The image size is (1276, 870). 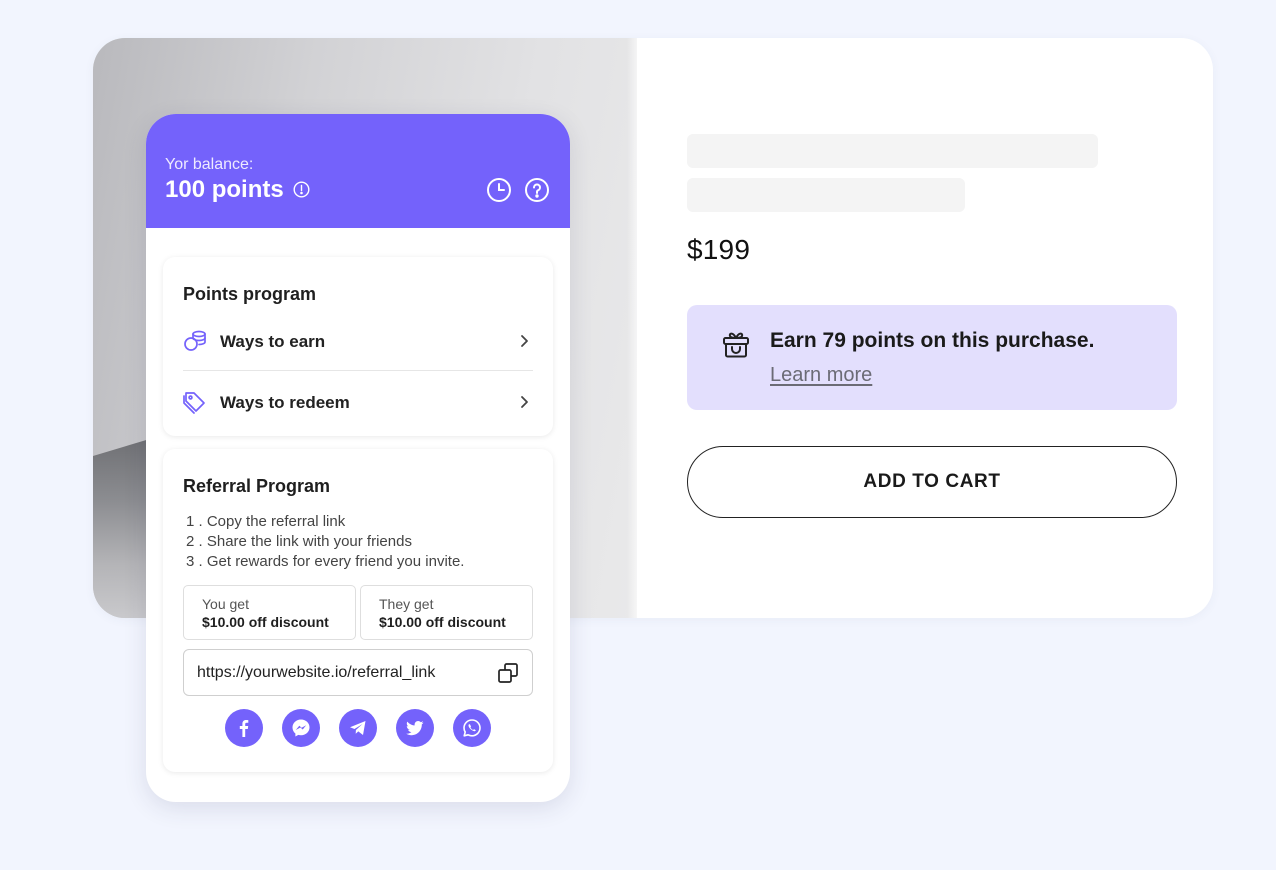 I want to click on referral-step: 2 . Share the link with your friends, so click(x=299, y=541).